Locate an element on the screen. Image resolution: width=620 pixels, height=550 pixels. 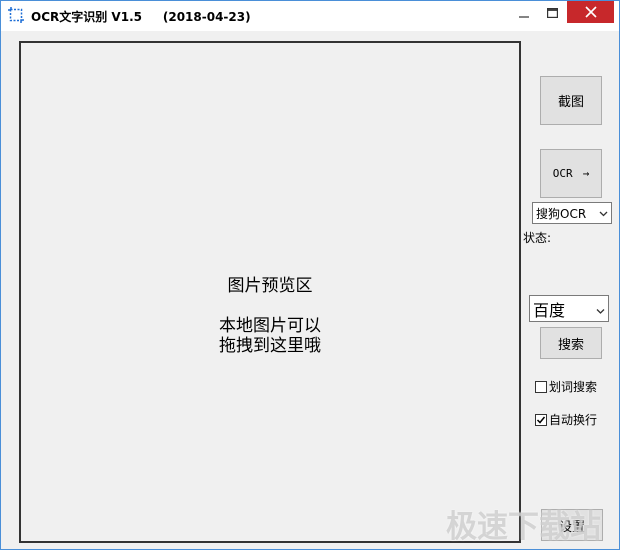
screenshot-button-label: 截图 is located at coordinates (570, 102).